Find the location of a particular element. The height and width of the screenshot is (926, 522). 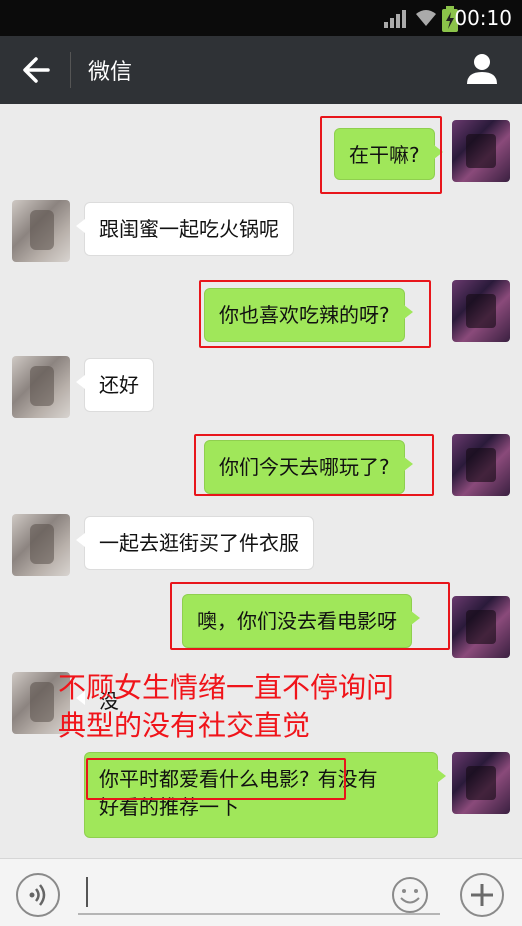

contact-message-bubble: 跟闺蜜一起吃火锅呢 is located at coordinates (185, 229).